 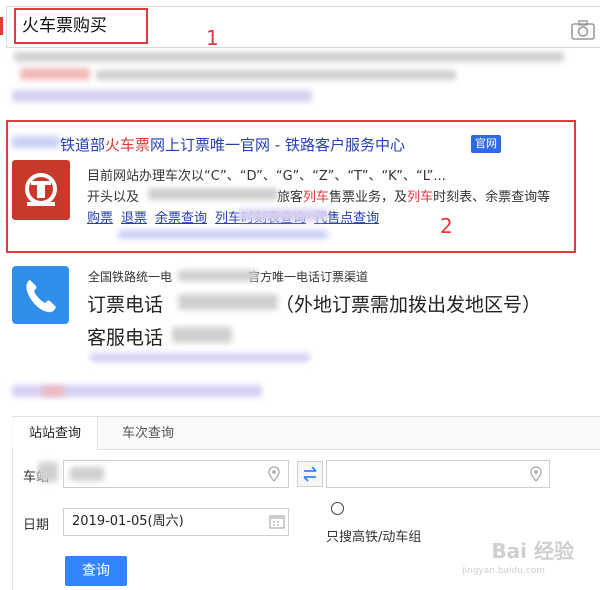 What do you see at coordinates (100, 218) in the screenshot?
I see `sitelink-buy: 购票` at bounding box center [100, 218].